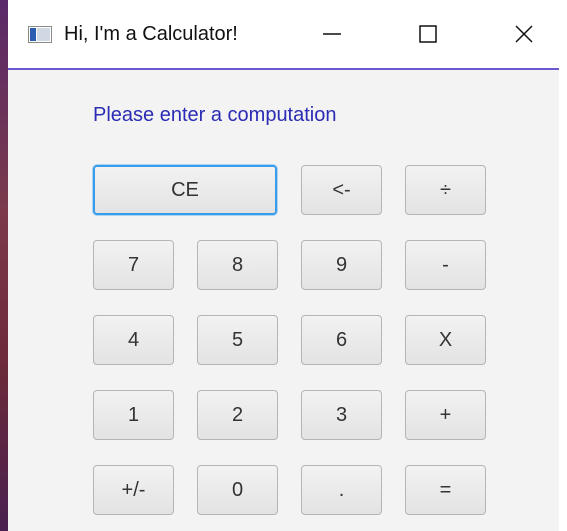  I want to click on close-button, so click(524, 34).